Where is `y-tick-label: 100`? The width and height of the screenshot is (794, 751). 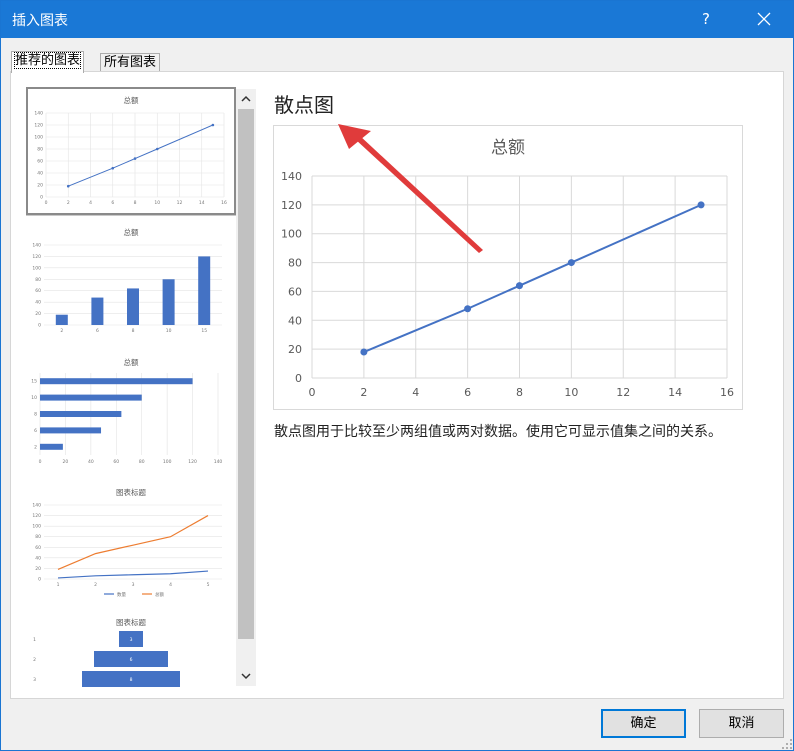
y-tick-label: 100 is located at coordinates (291, 234).